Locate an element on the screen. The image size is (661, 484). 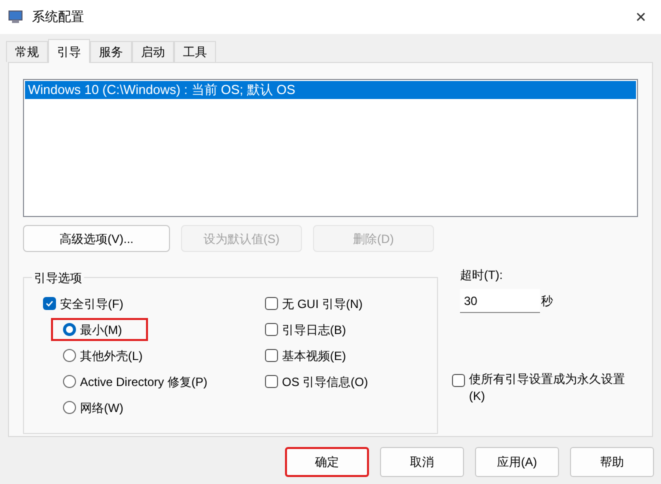
option-label: 网络(W) is located at coordinates (102, 408).